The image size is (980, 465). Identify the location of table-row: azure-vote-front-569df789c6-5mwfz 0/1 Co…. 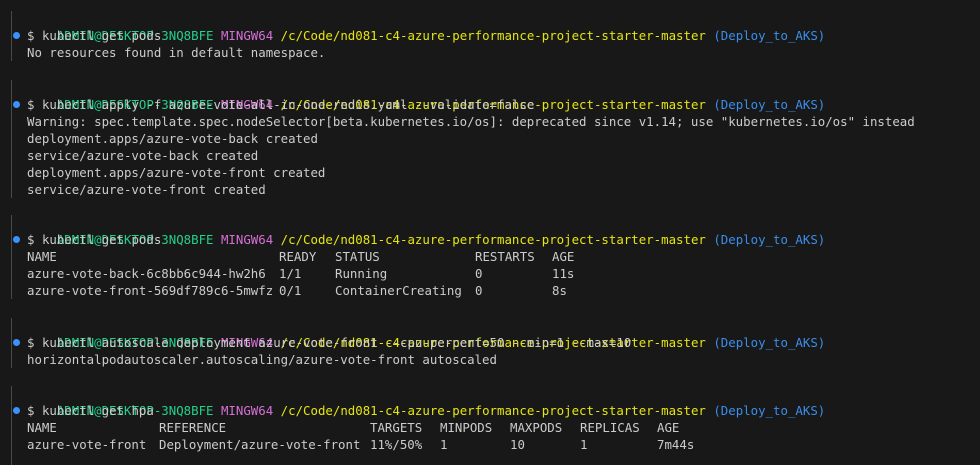
(297, 290).